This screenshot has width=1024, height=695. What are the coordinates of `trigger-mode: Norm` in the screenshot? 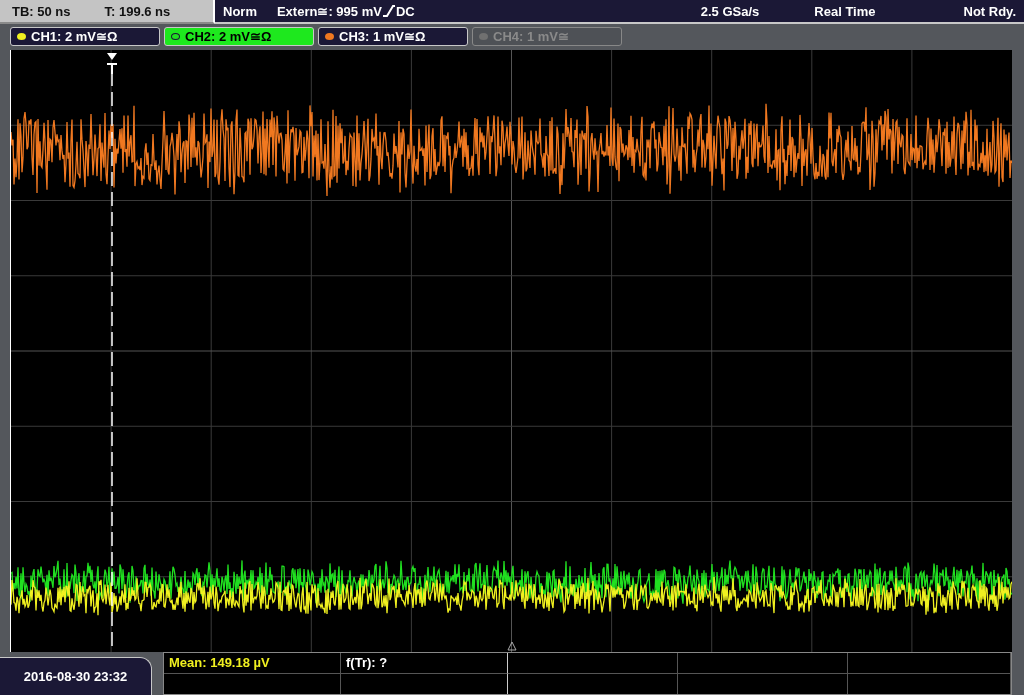 It's located at (240, 11).